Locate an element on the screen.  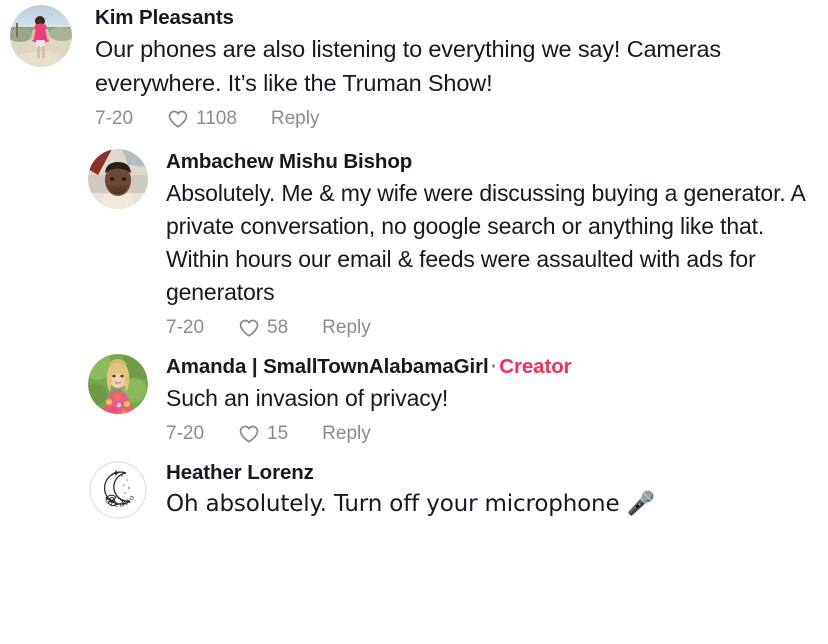
avatar-amanda-smalltownalabamagirl is located at coordinates (118, 384).